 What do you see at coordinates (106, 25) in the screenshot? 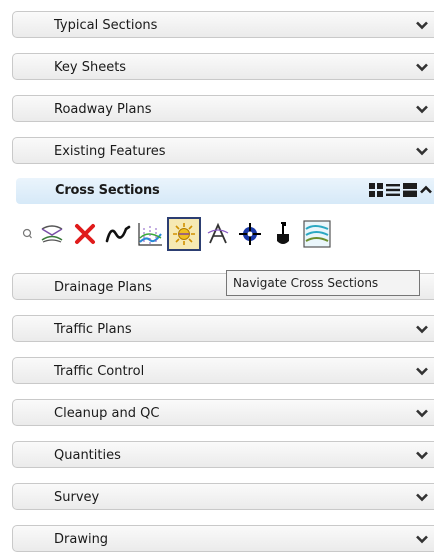
I see `section-label: Typical Sections` at bounding box center [106, 25].